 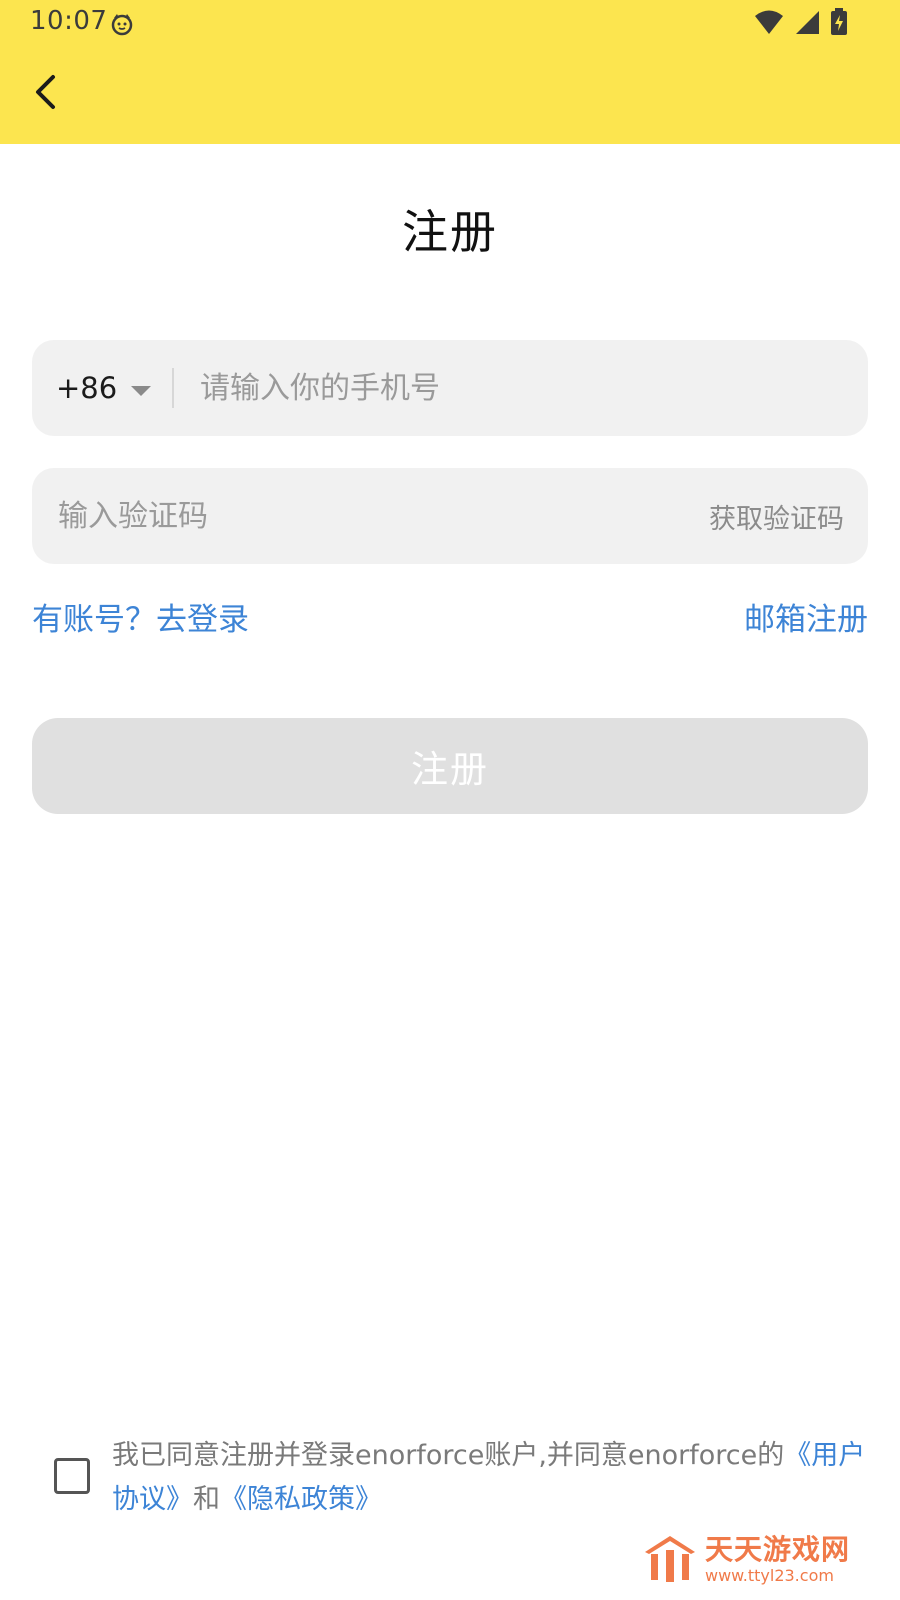 What do you see at coordinates (769, 1575) in the screenshot?
I see `watermark-url: www.ttyl23.com` at bounding box center [769, 1575].